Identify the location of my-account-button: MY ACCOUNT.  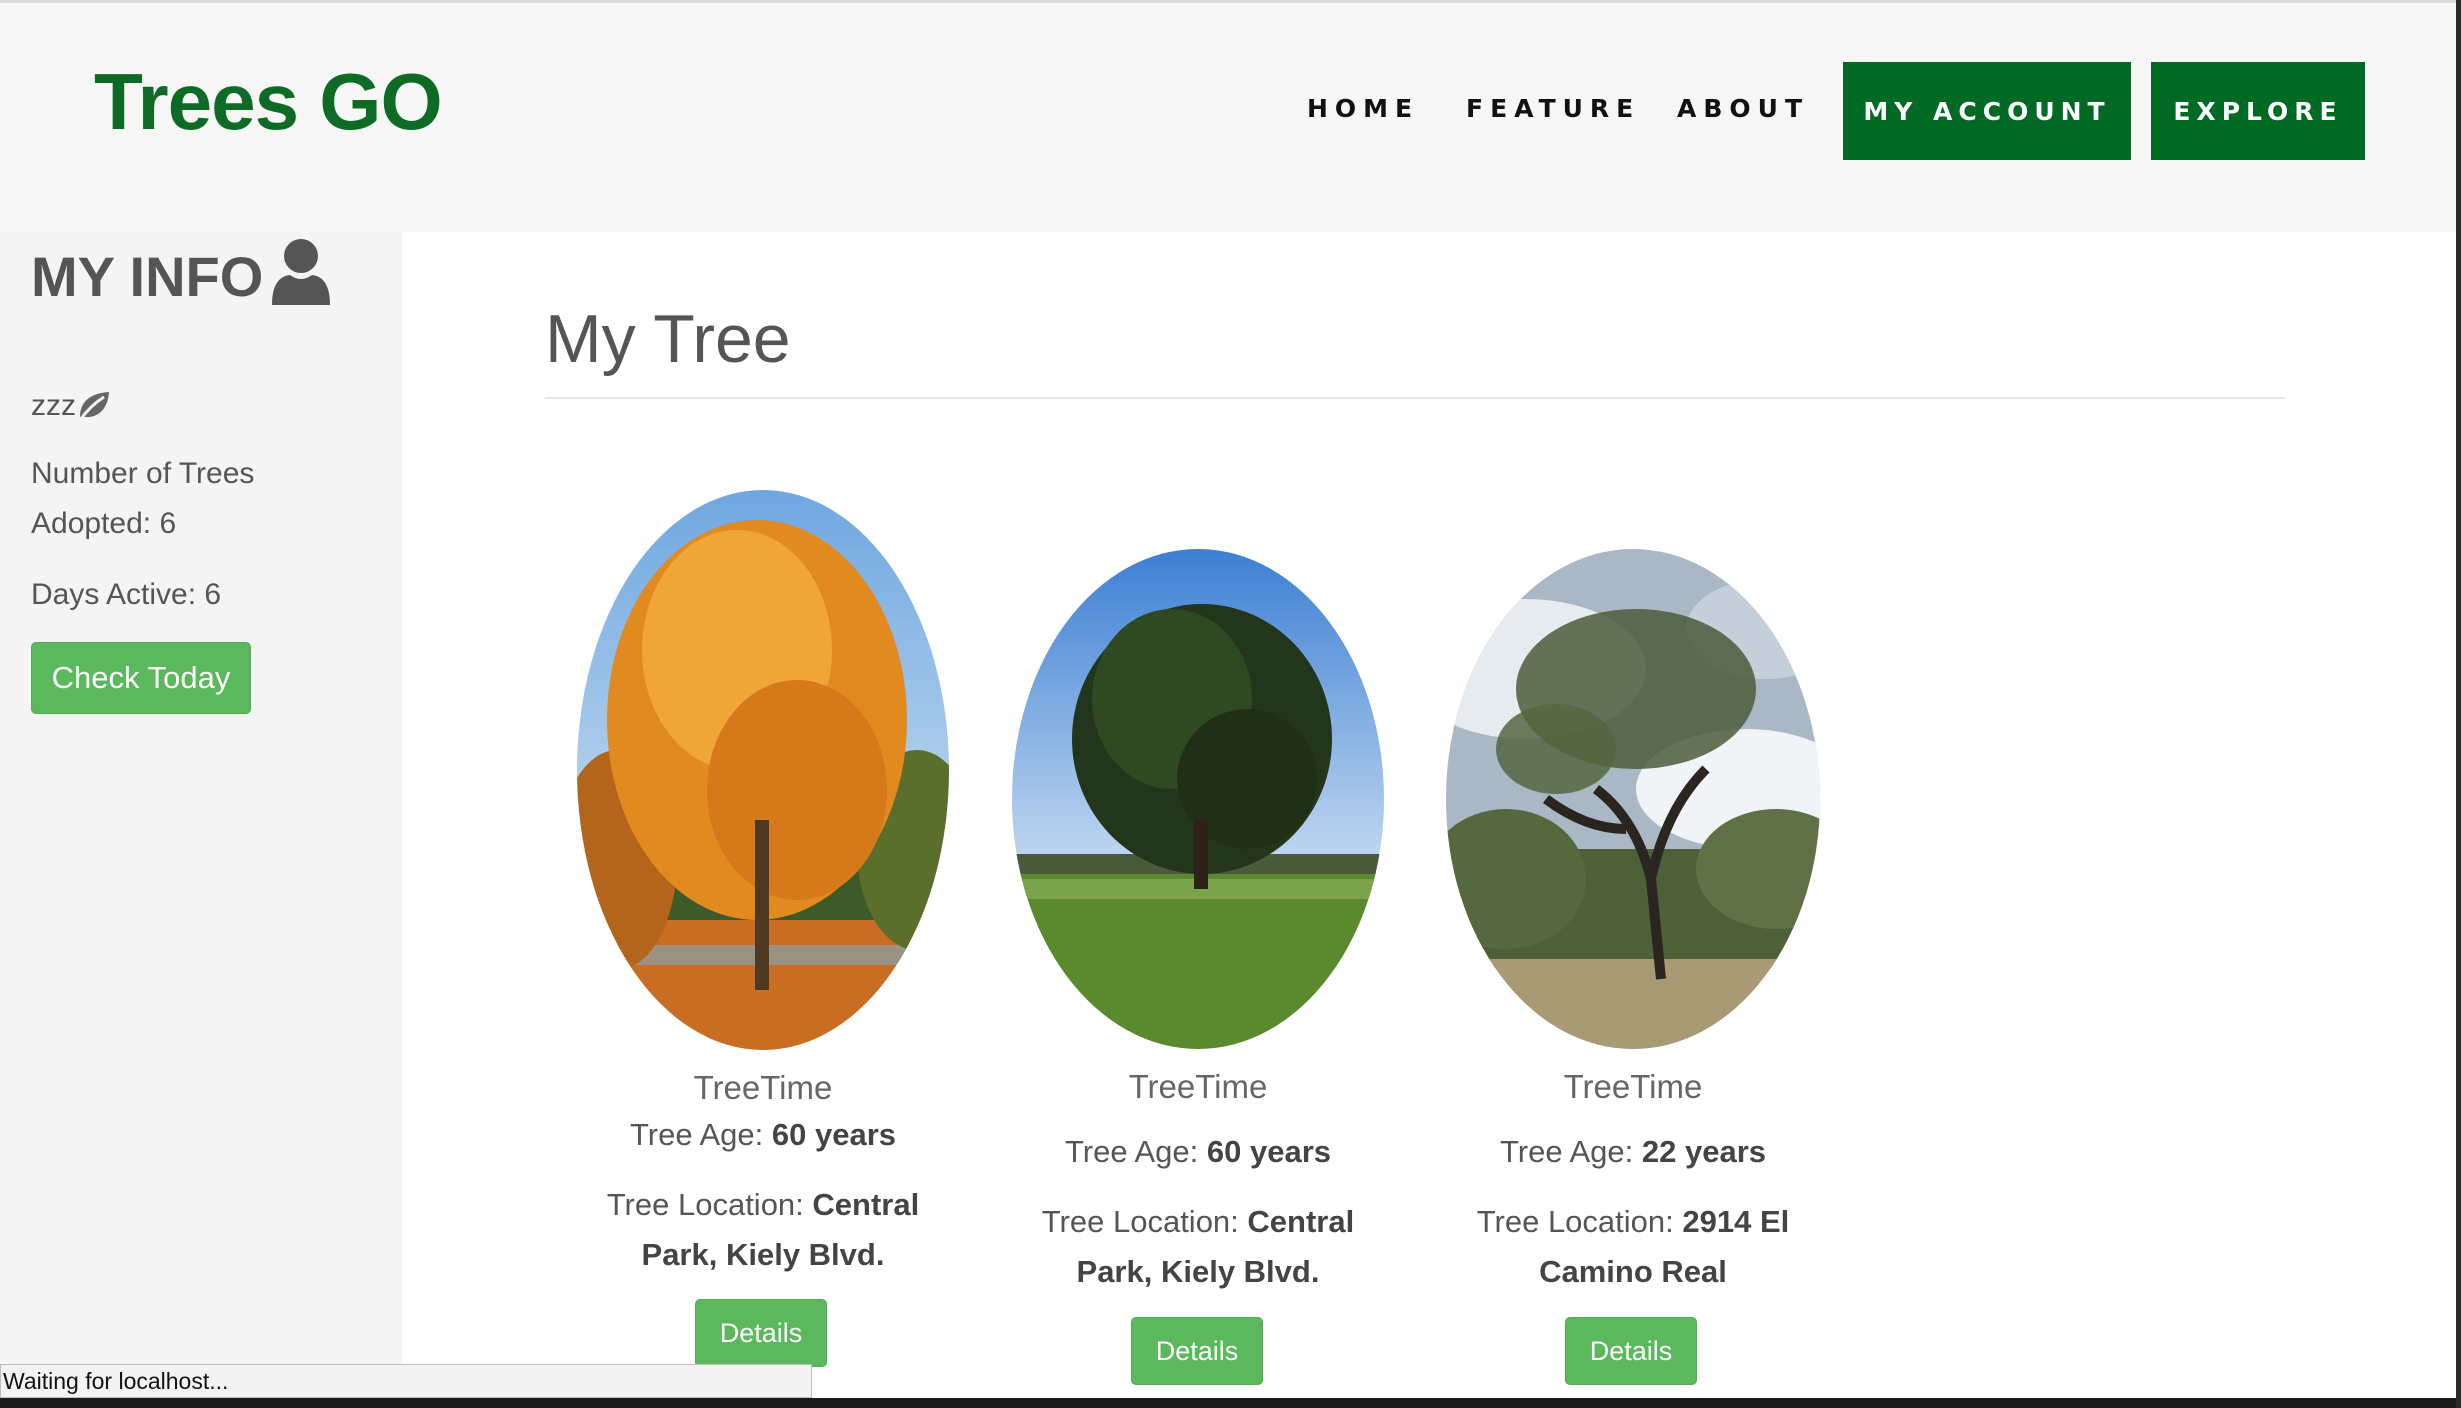
(1987, 111).